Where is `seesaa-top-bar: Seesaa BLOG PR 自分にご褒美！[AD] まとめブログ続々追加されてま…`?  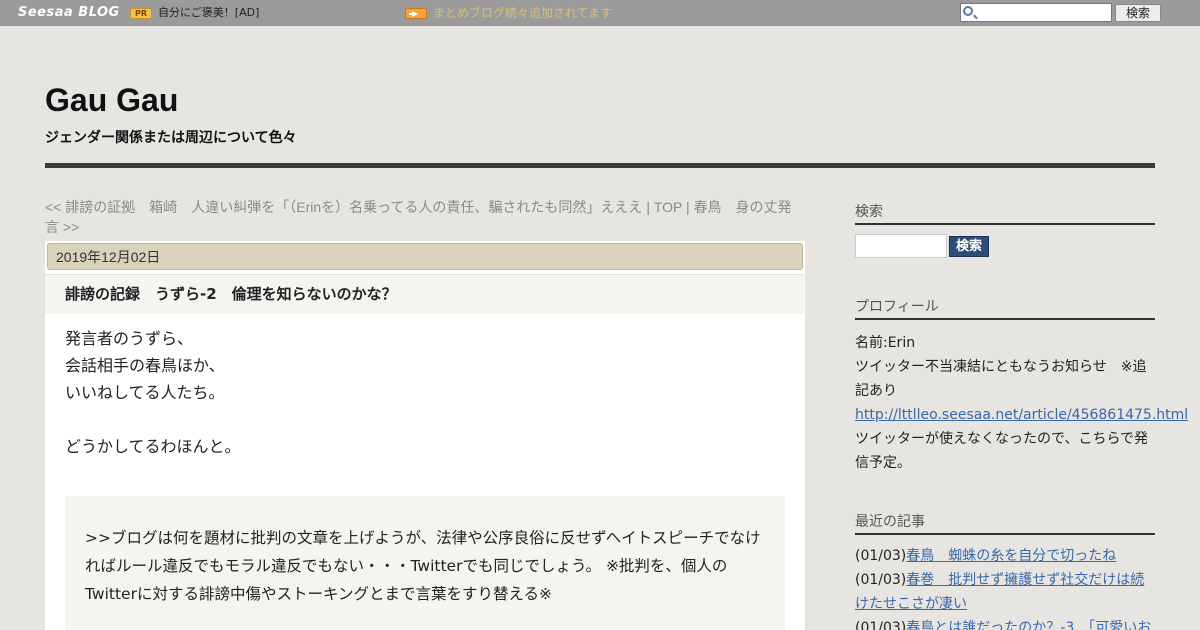 seesaa-top-bar: Seesaa BLOG PR 自分にご褒美！[AD] まとめブログ続々追加されてま… is located at coordinates (600, 13).